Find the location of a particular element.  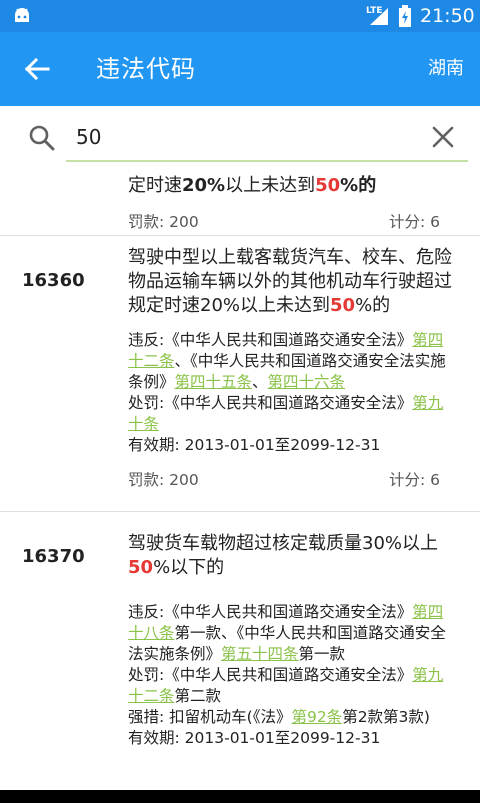

item-description: 定时速20%以上未达到50%的 is located at coordinates (252, 185).